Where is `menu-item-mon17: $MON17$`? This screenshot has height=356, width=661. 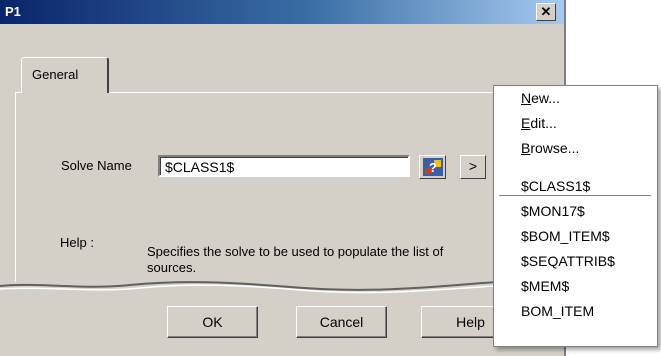 menu-item-mon17: $MON17$ is located at coordinates (553, 211).